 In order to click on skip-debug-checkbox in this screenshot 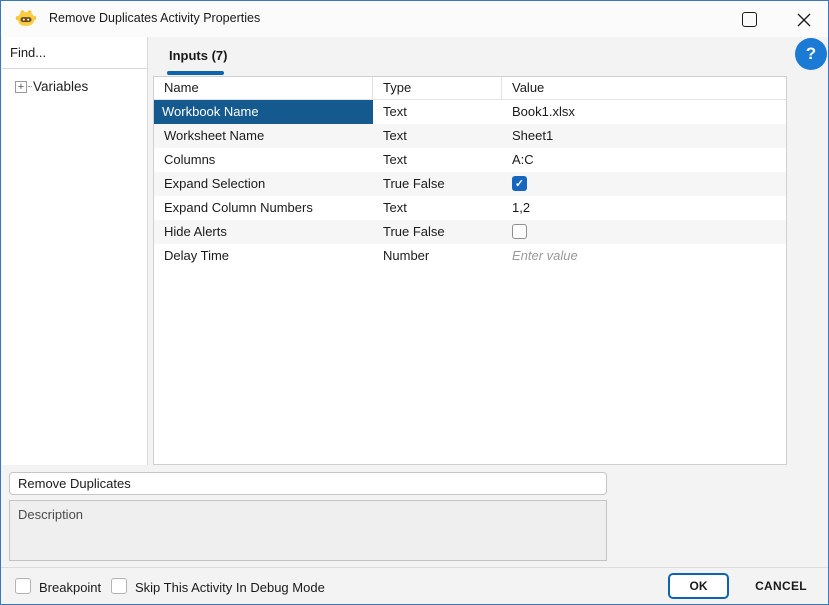, I will do `click(119, 586)`.